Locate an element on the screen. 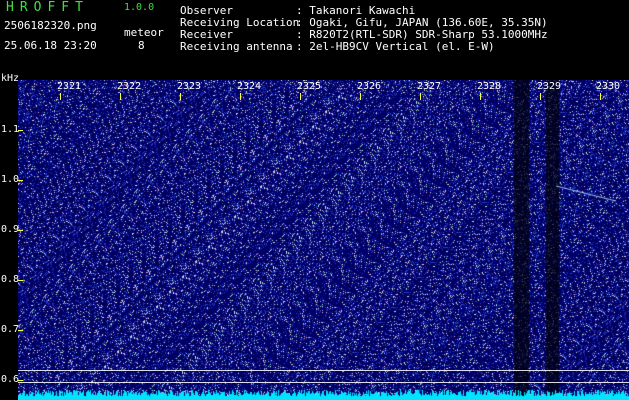  y-tick-label: 1.0 is located at coordinates (10, 179).